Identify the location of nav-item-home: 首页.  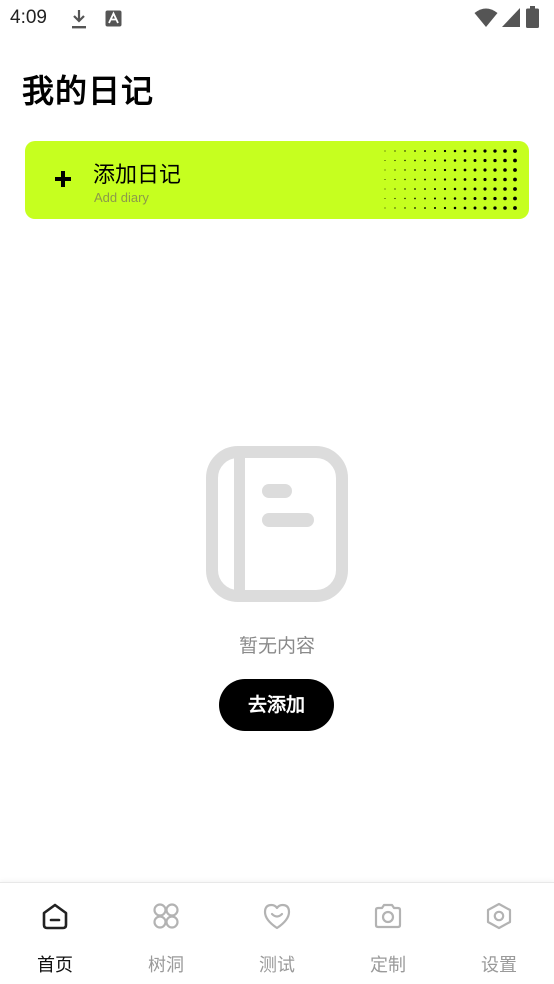
(55, 933).